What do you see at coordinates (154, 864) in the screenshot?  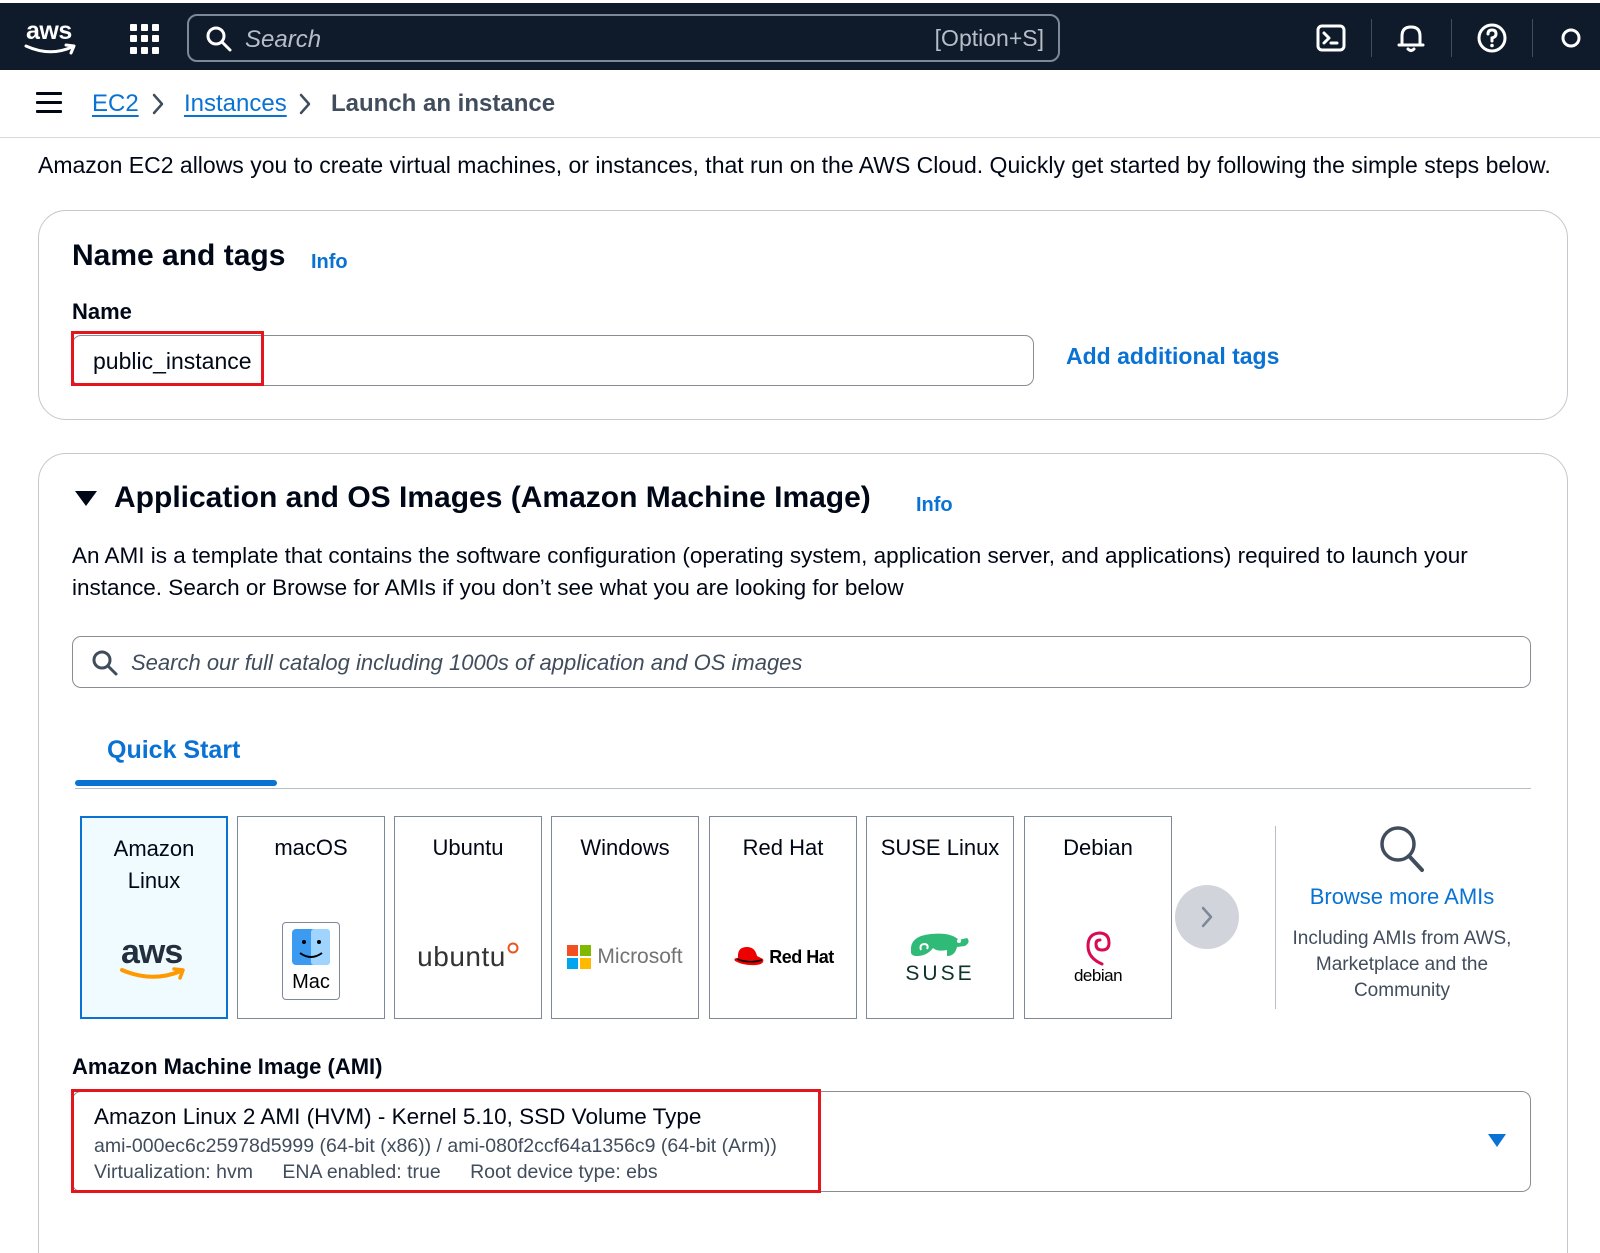 I see `tile-label: Amazon Linux` at bounding box center [154, 864].